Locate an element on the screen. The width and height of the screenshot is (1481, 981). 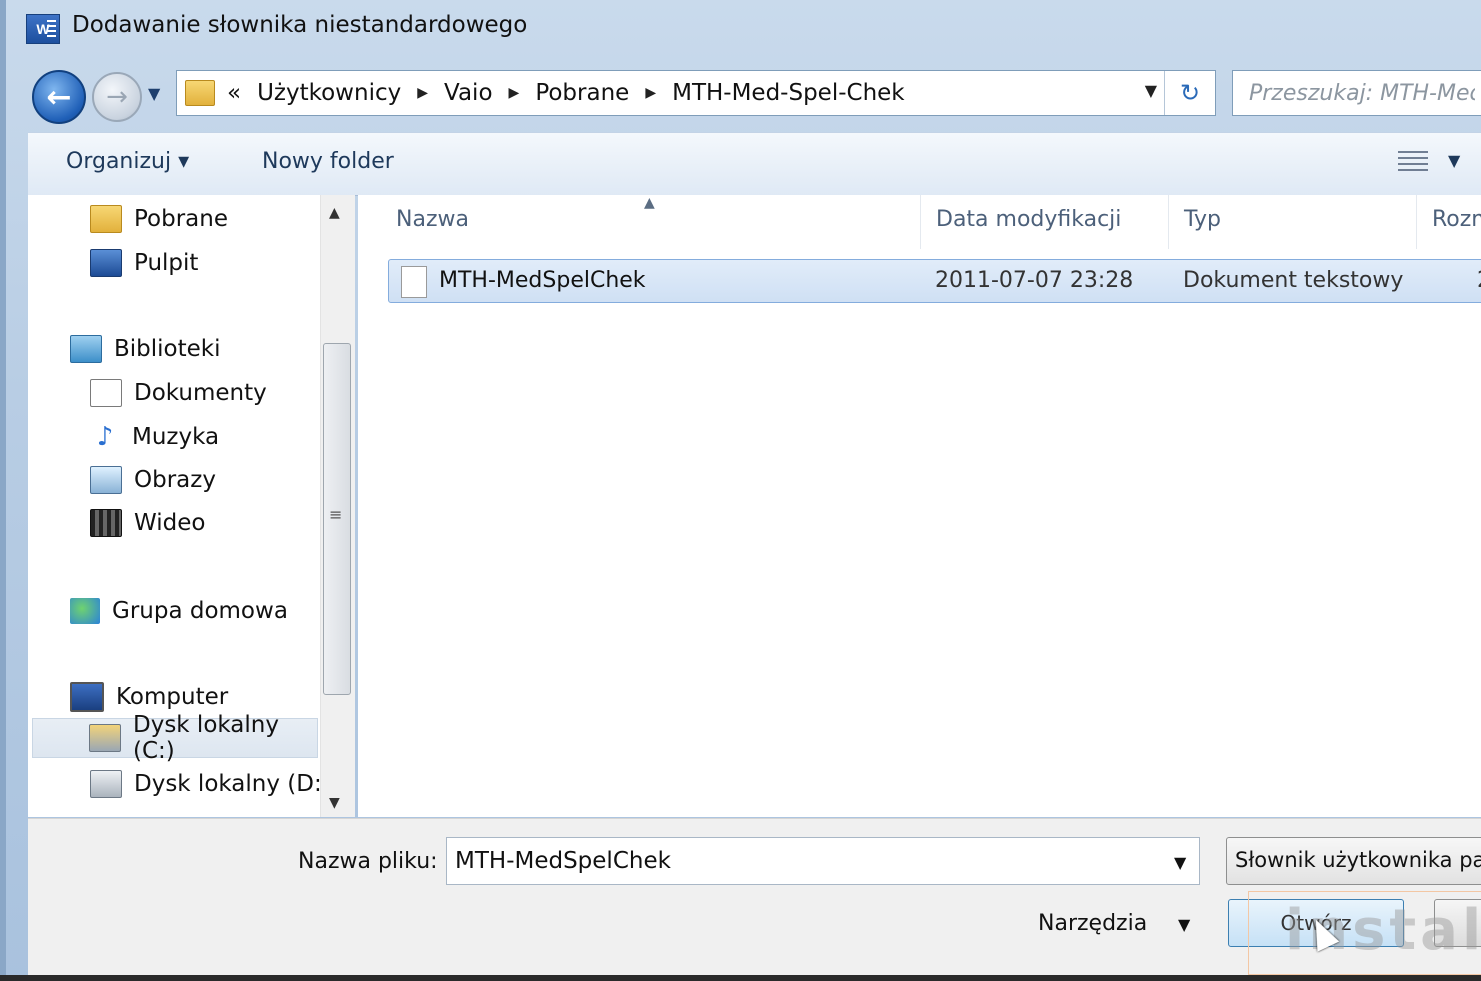
nav-item-muzyka: ♪ Muzyka is located at coordinates (154, 437).